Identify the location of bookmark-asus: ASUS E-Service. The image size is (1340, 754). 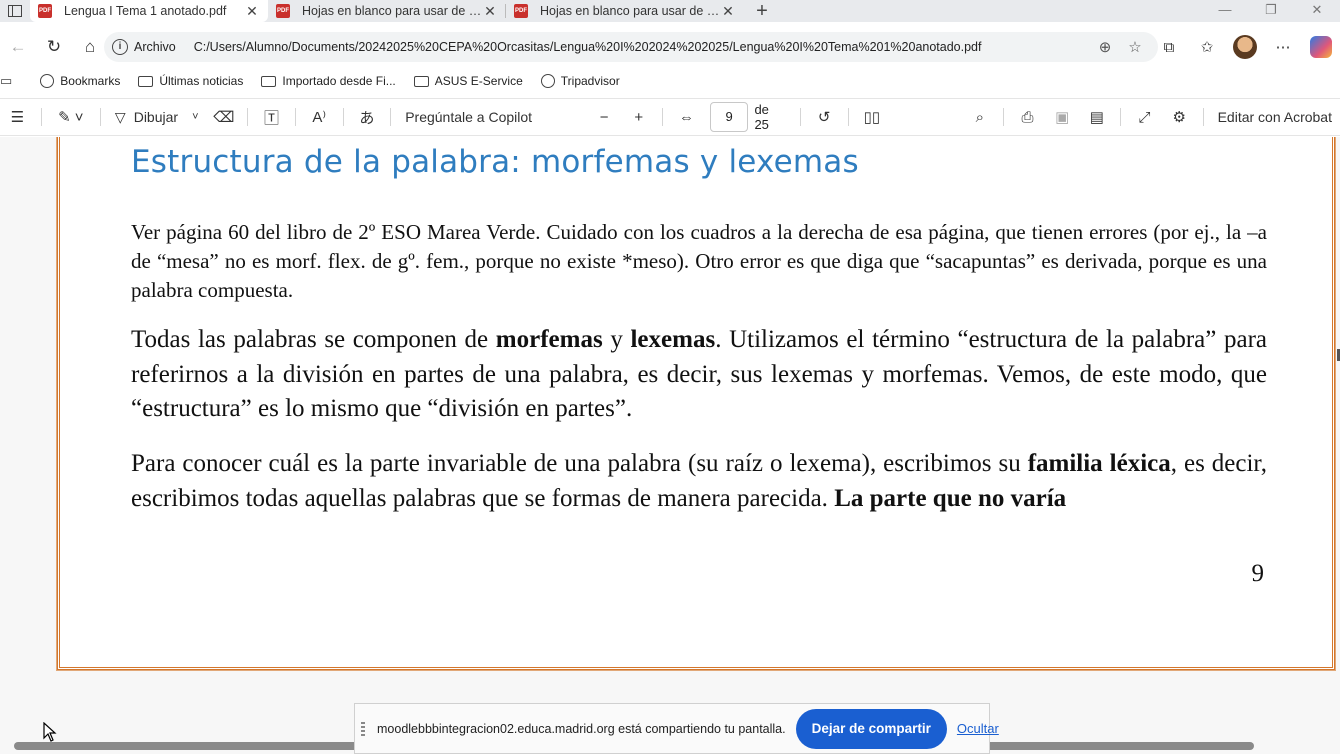
(468, 81).